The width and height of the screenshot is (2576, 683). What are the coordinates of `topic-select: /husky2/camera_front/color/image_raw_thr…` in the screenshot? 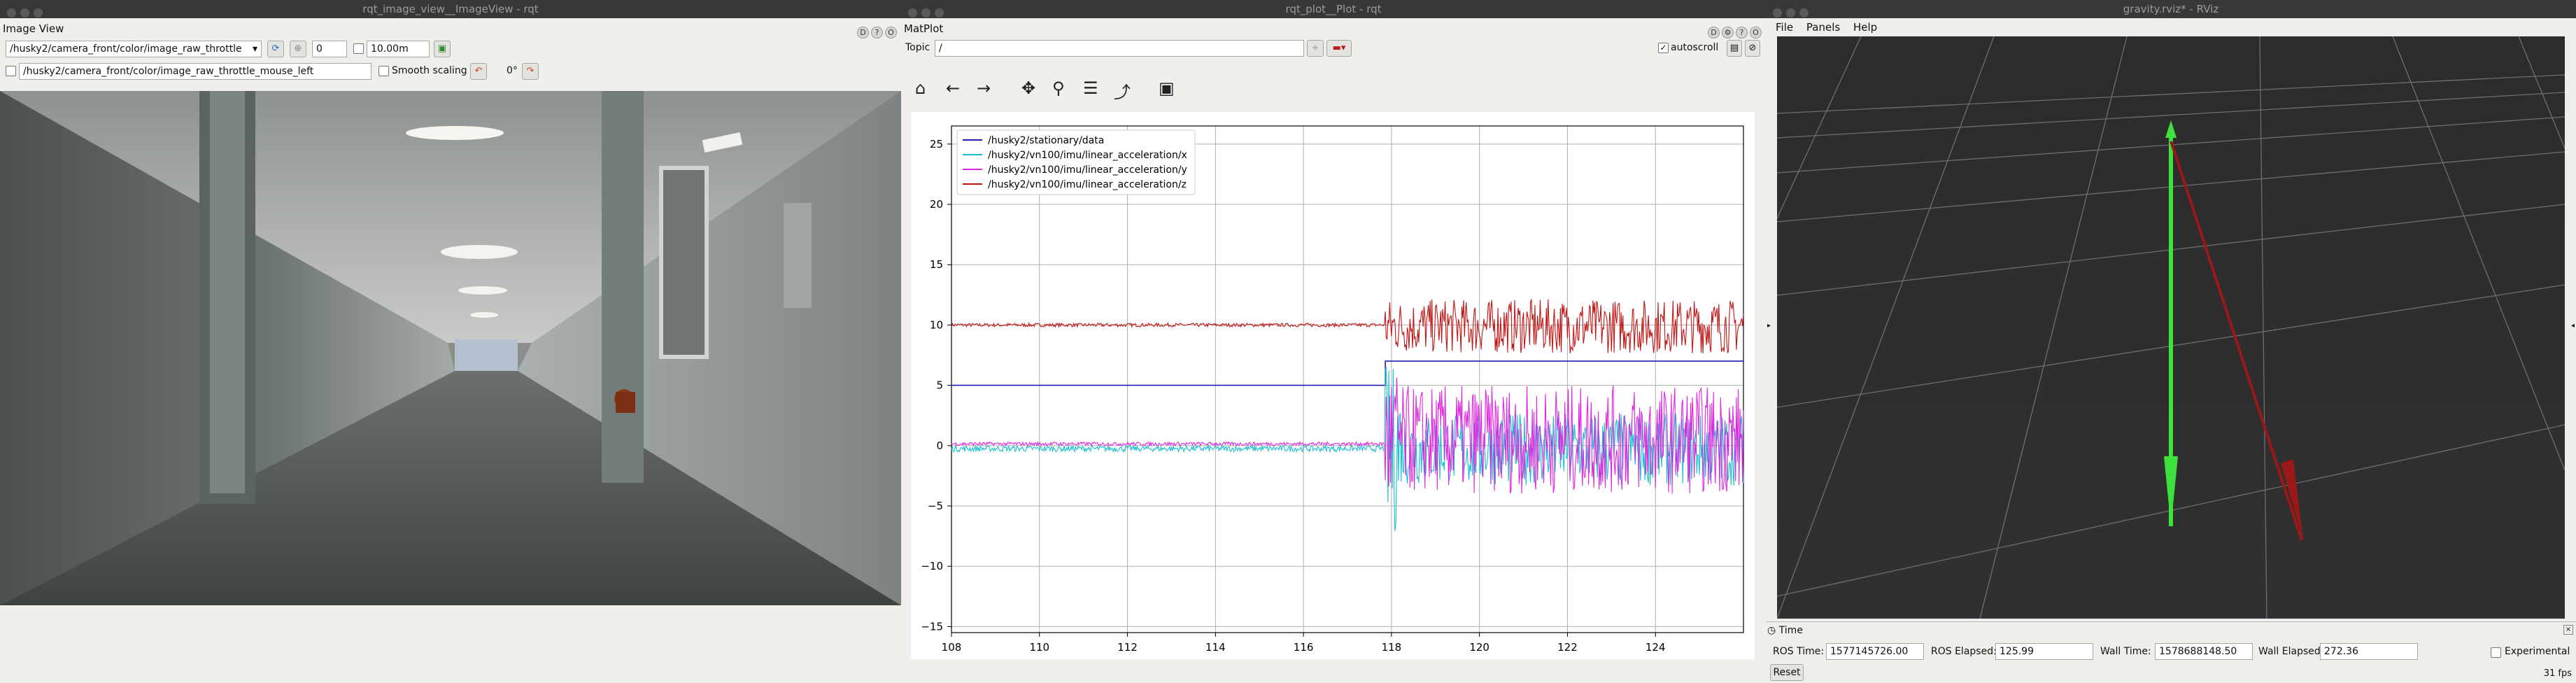 It's located at (134, 49).